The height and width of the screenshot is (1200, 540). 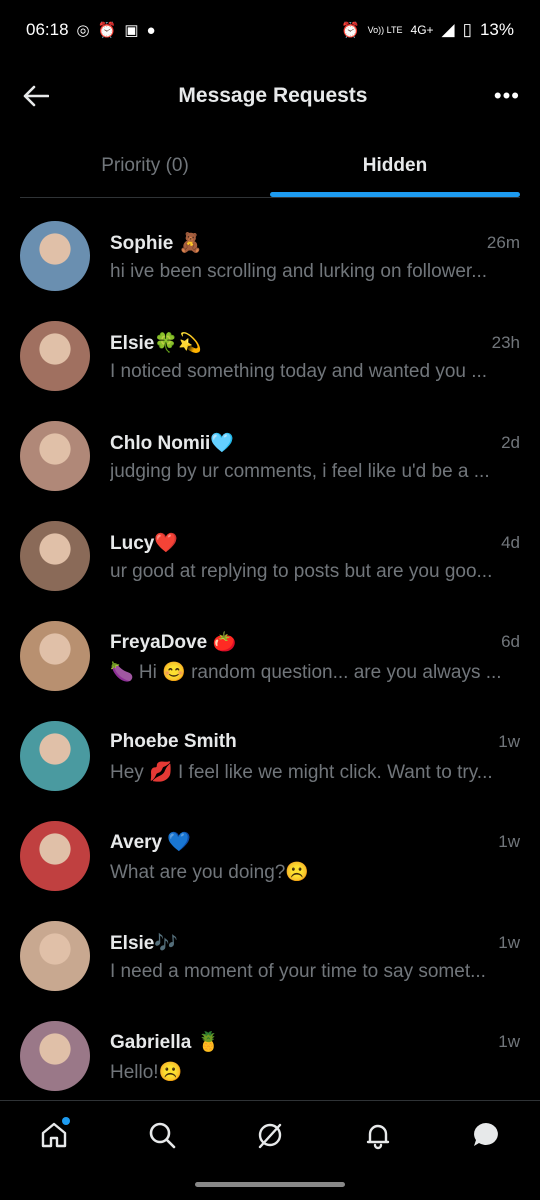 I want to click on more-options-button: •••, so click(x=507, y=96).